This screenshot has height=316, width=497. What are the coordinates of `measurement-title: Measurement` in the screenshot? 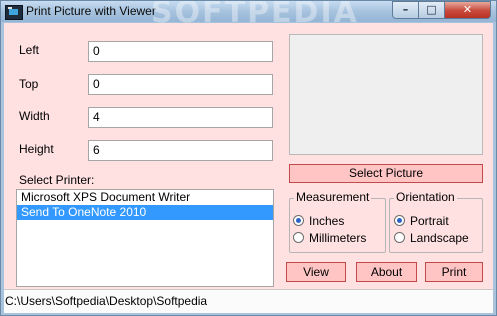 It's located at (333, 197).